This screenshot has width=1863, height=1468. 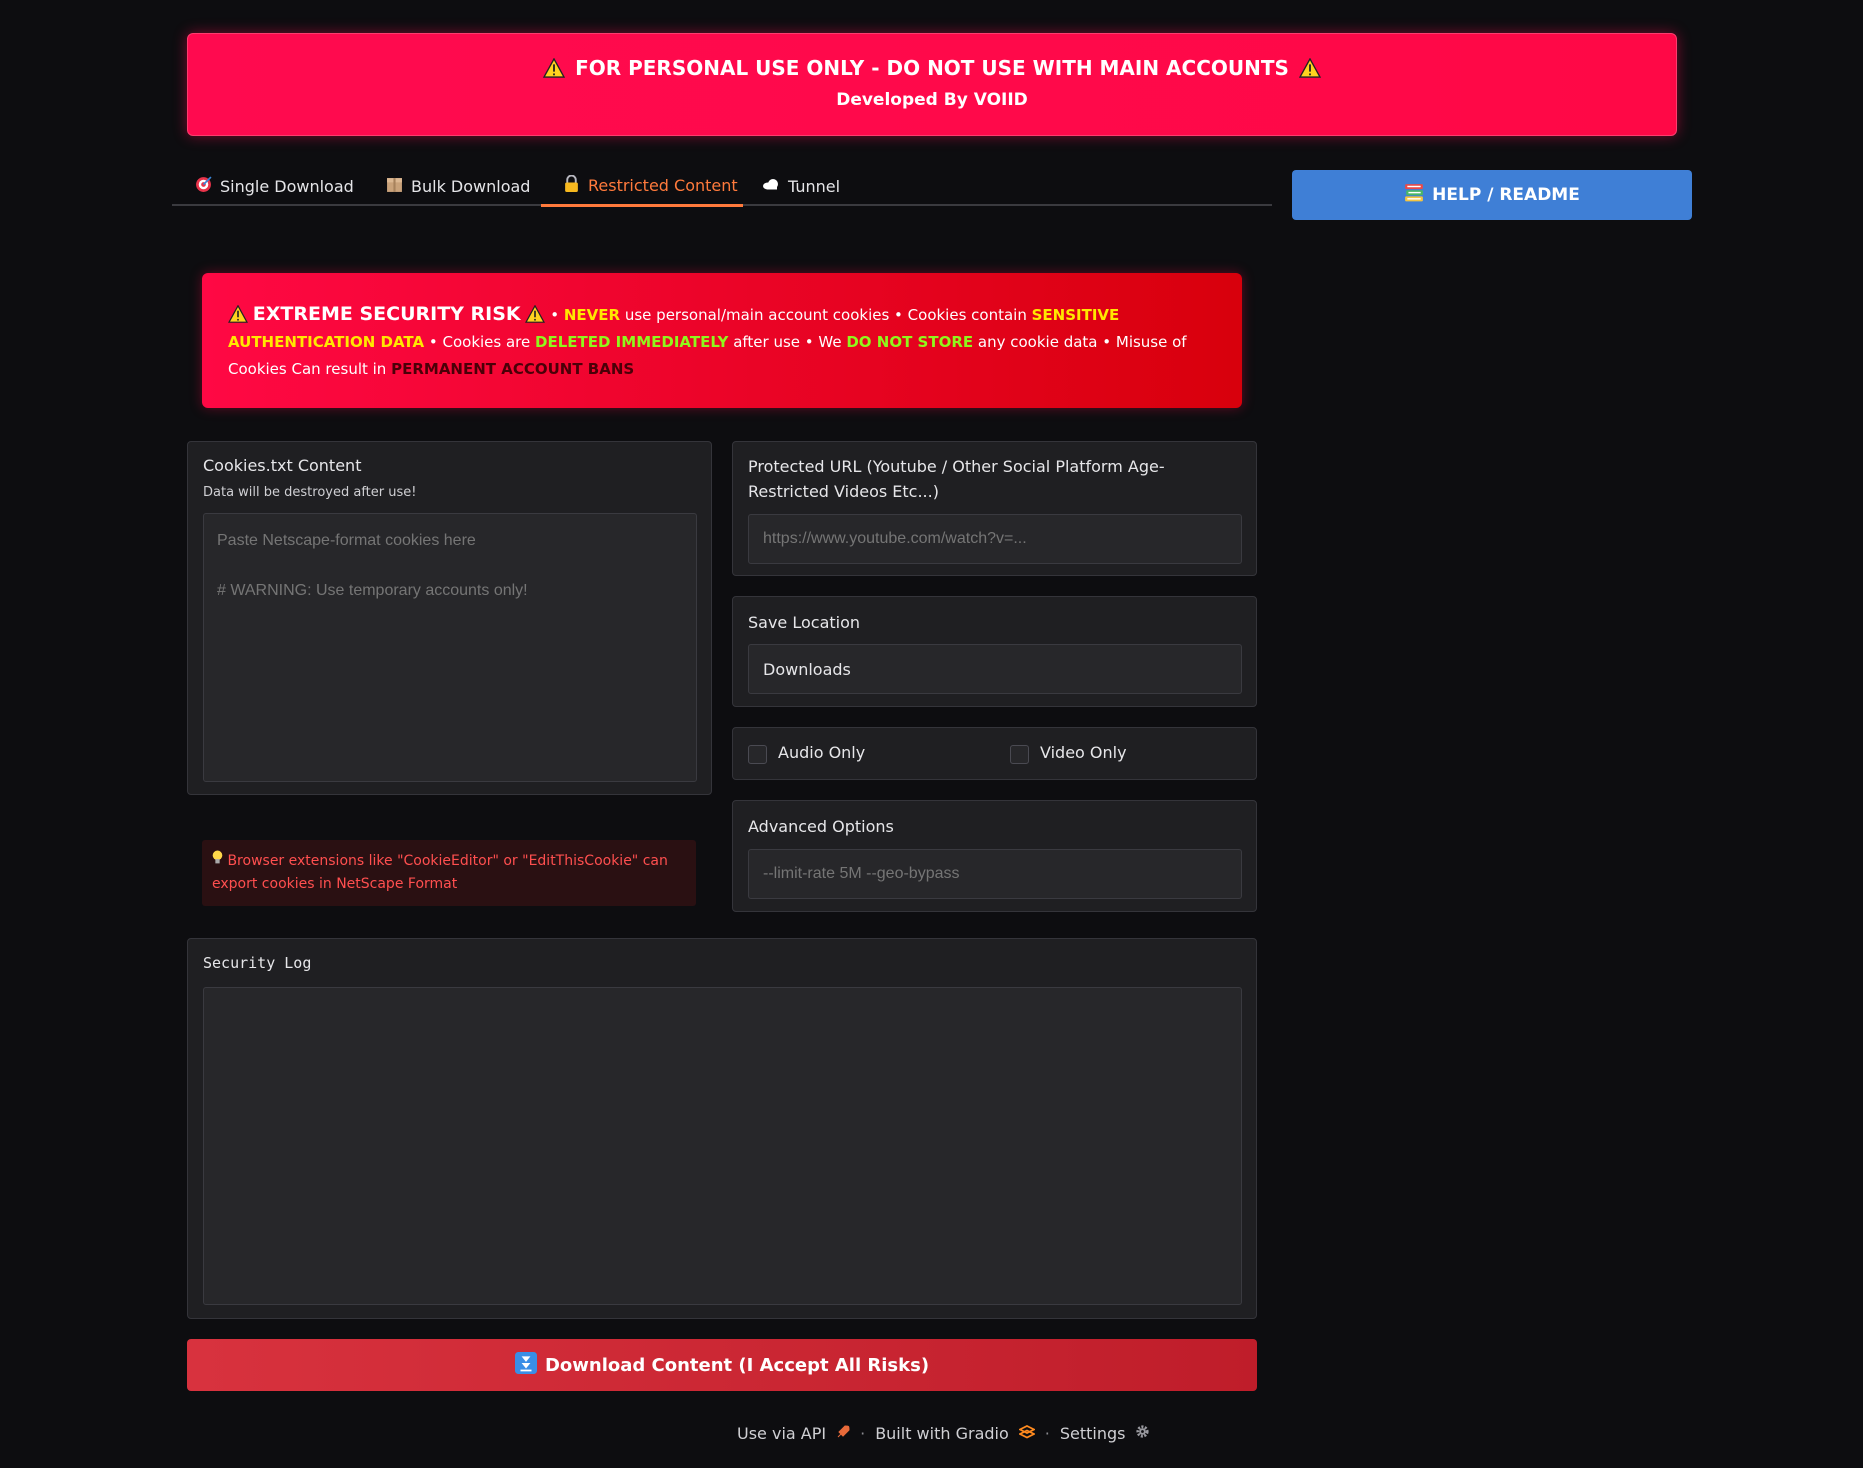 I want to click on help-readme-button: HELP / README, so click(x=1492, y=195).